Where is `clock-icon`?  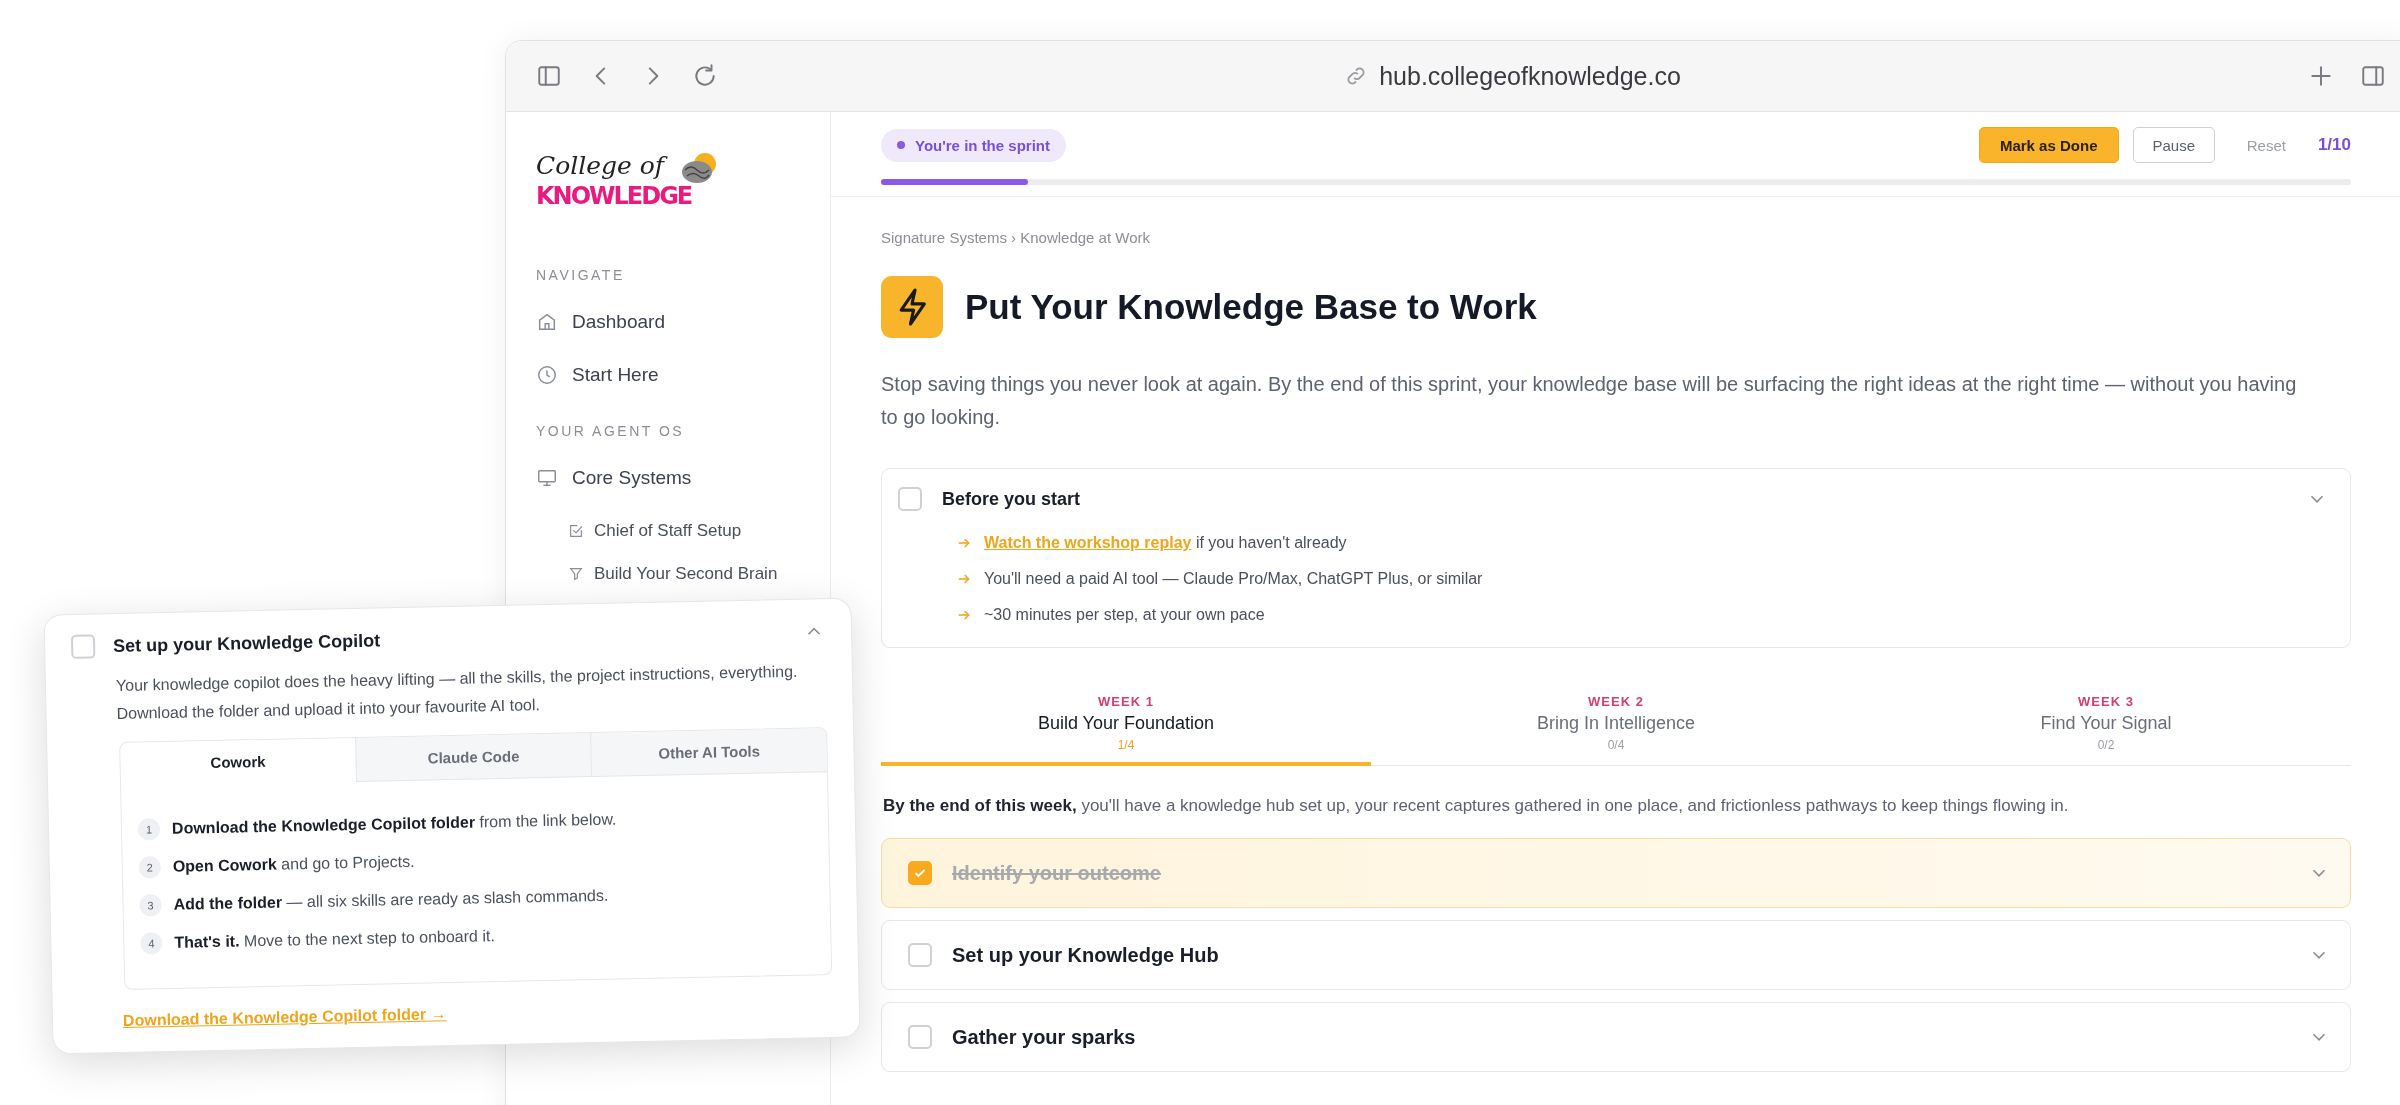
clock-icon is located at coordinates (547, 374).